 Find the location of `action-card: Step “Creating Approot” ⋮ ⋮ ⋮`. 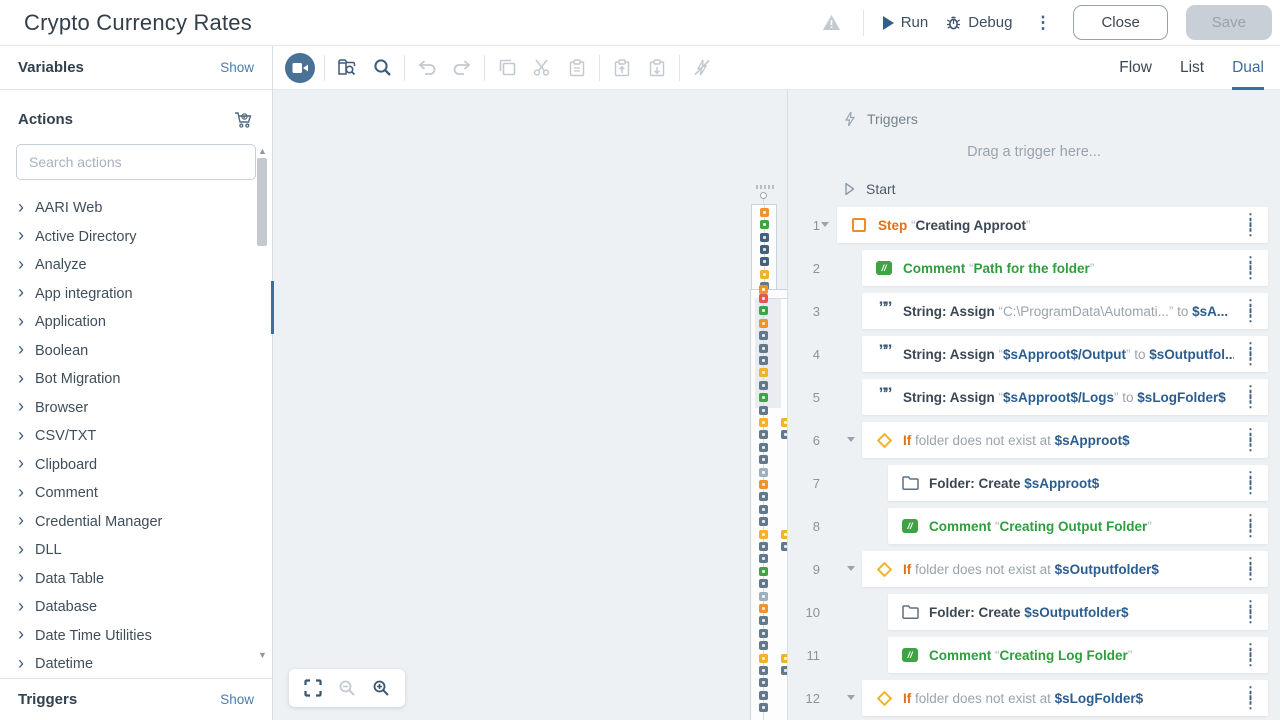

action-card: Step “Creating Approot” ⋮ ⋮ ⋮ is located at coordinates (1052, 225).